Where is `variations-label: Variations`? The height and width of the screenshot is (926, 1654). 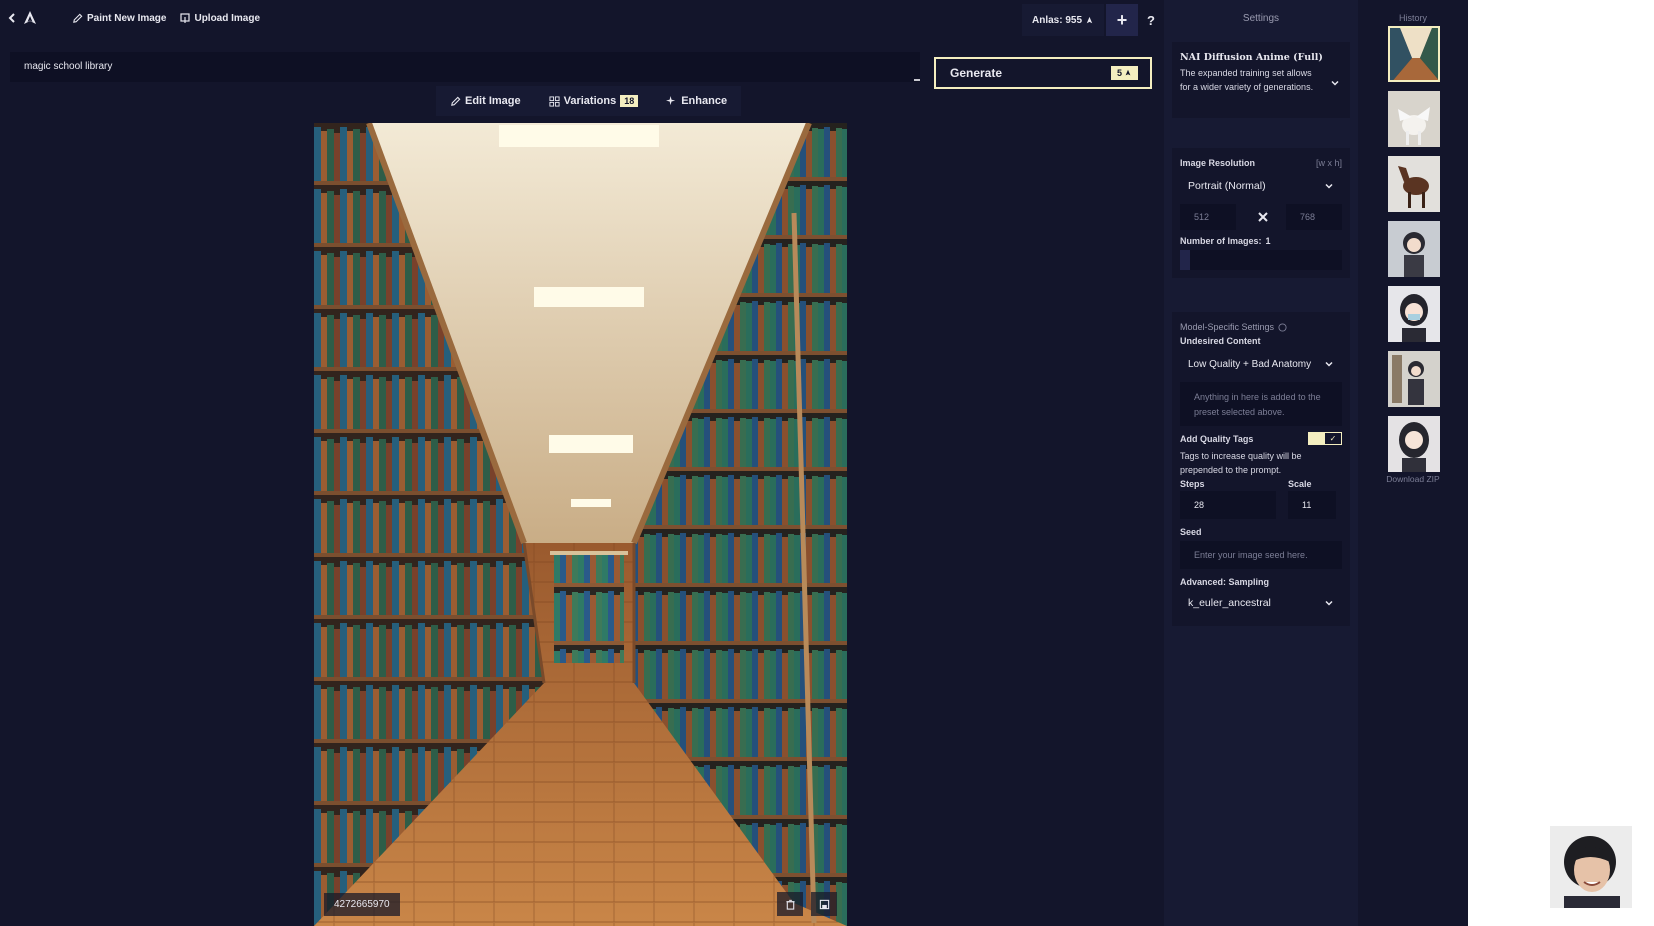 variations-label: Variations is located at coordinates (590, 101).